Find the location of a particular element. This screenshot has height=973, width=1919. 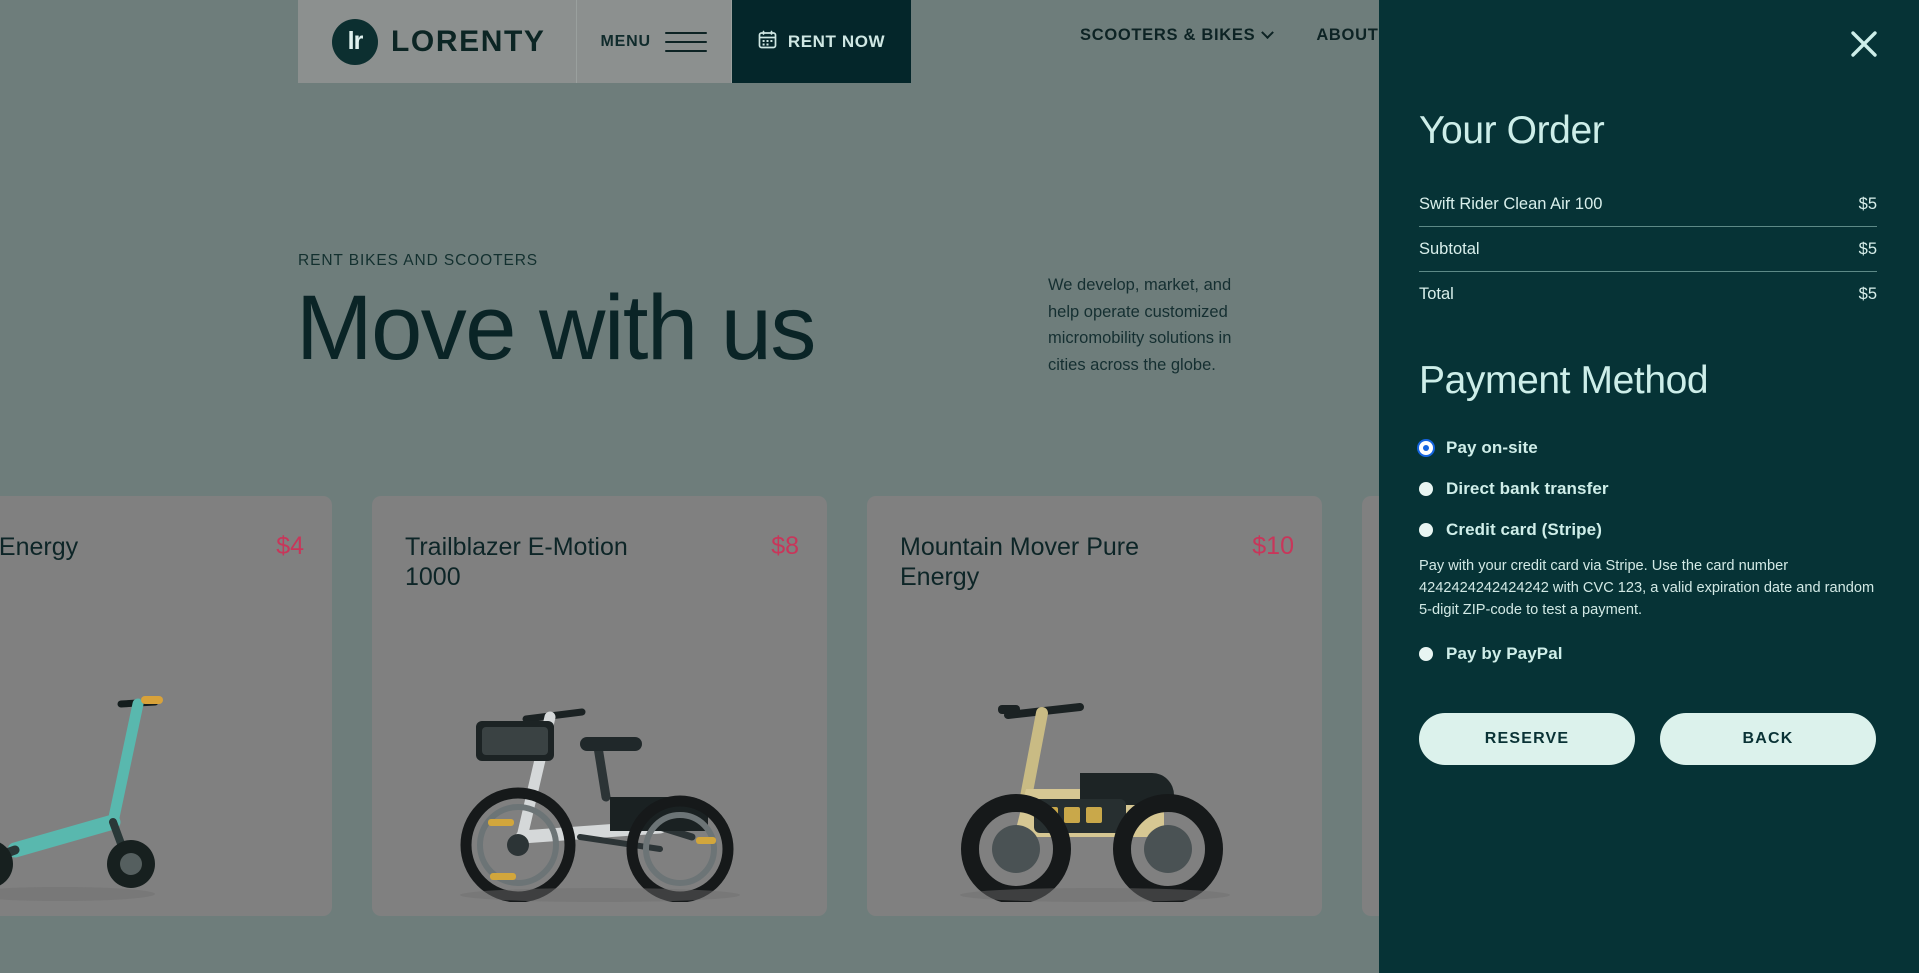

payment-option-label: Pay on-site is located at coordinates (1492, 447).